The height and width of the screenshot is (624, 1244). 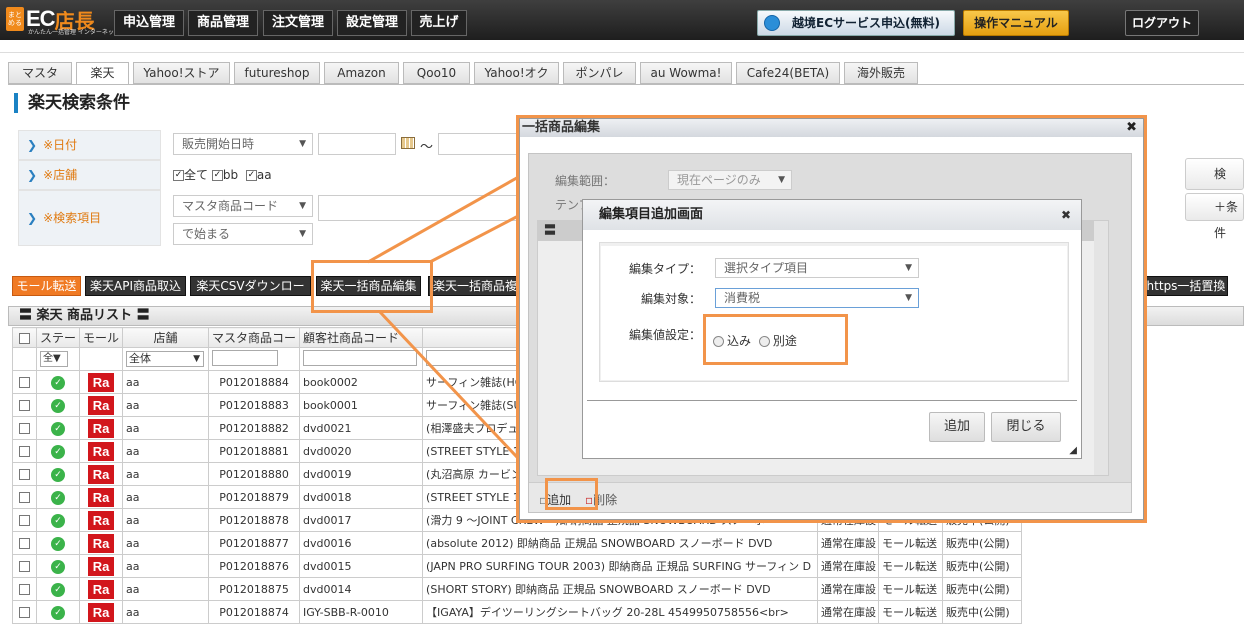 What do you see at coordinates (40, 73) in the screenshot?
I see `tab-master: マスタ` at bounding box center [40, 73].